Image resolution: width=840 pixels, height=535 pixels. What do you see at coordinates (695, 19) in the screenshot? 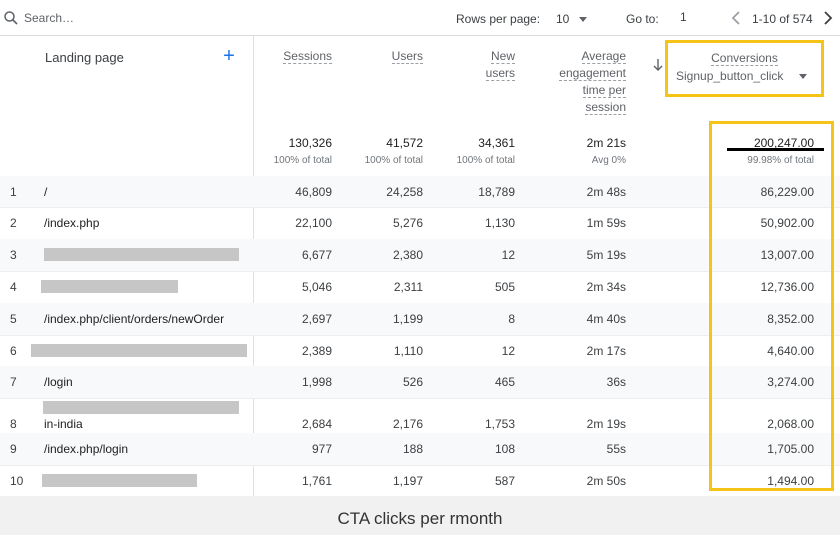
I see `goto-page-input: 1` at bounding box center [695, 19].